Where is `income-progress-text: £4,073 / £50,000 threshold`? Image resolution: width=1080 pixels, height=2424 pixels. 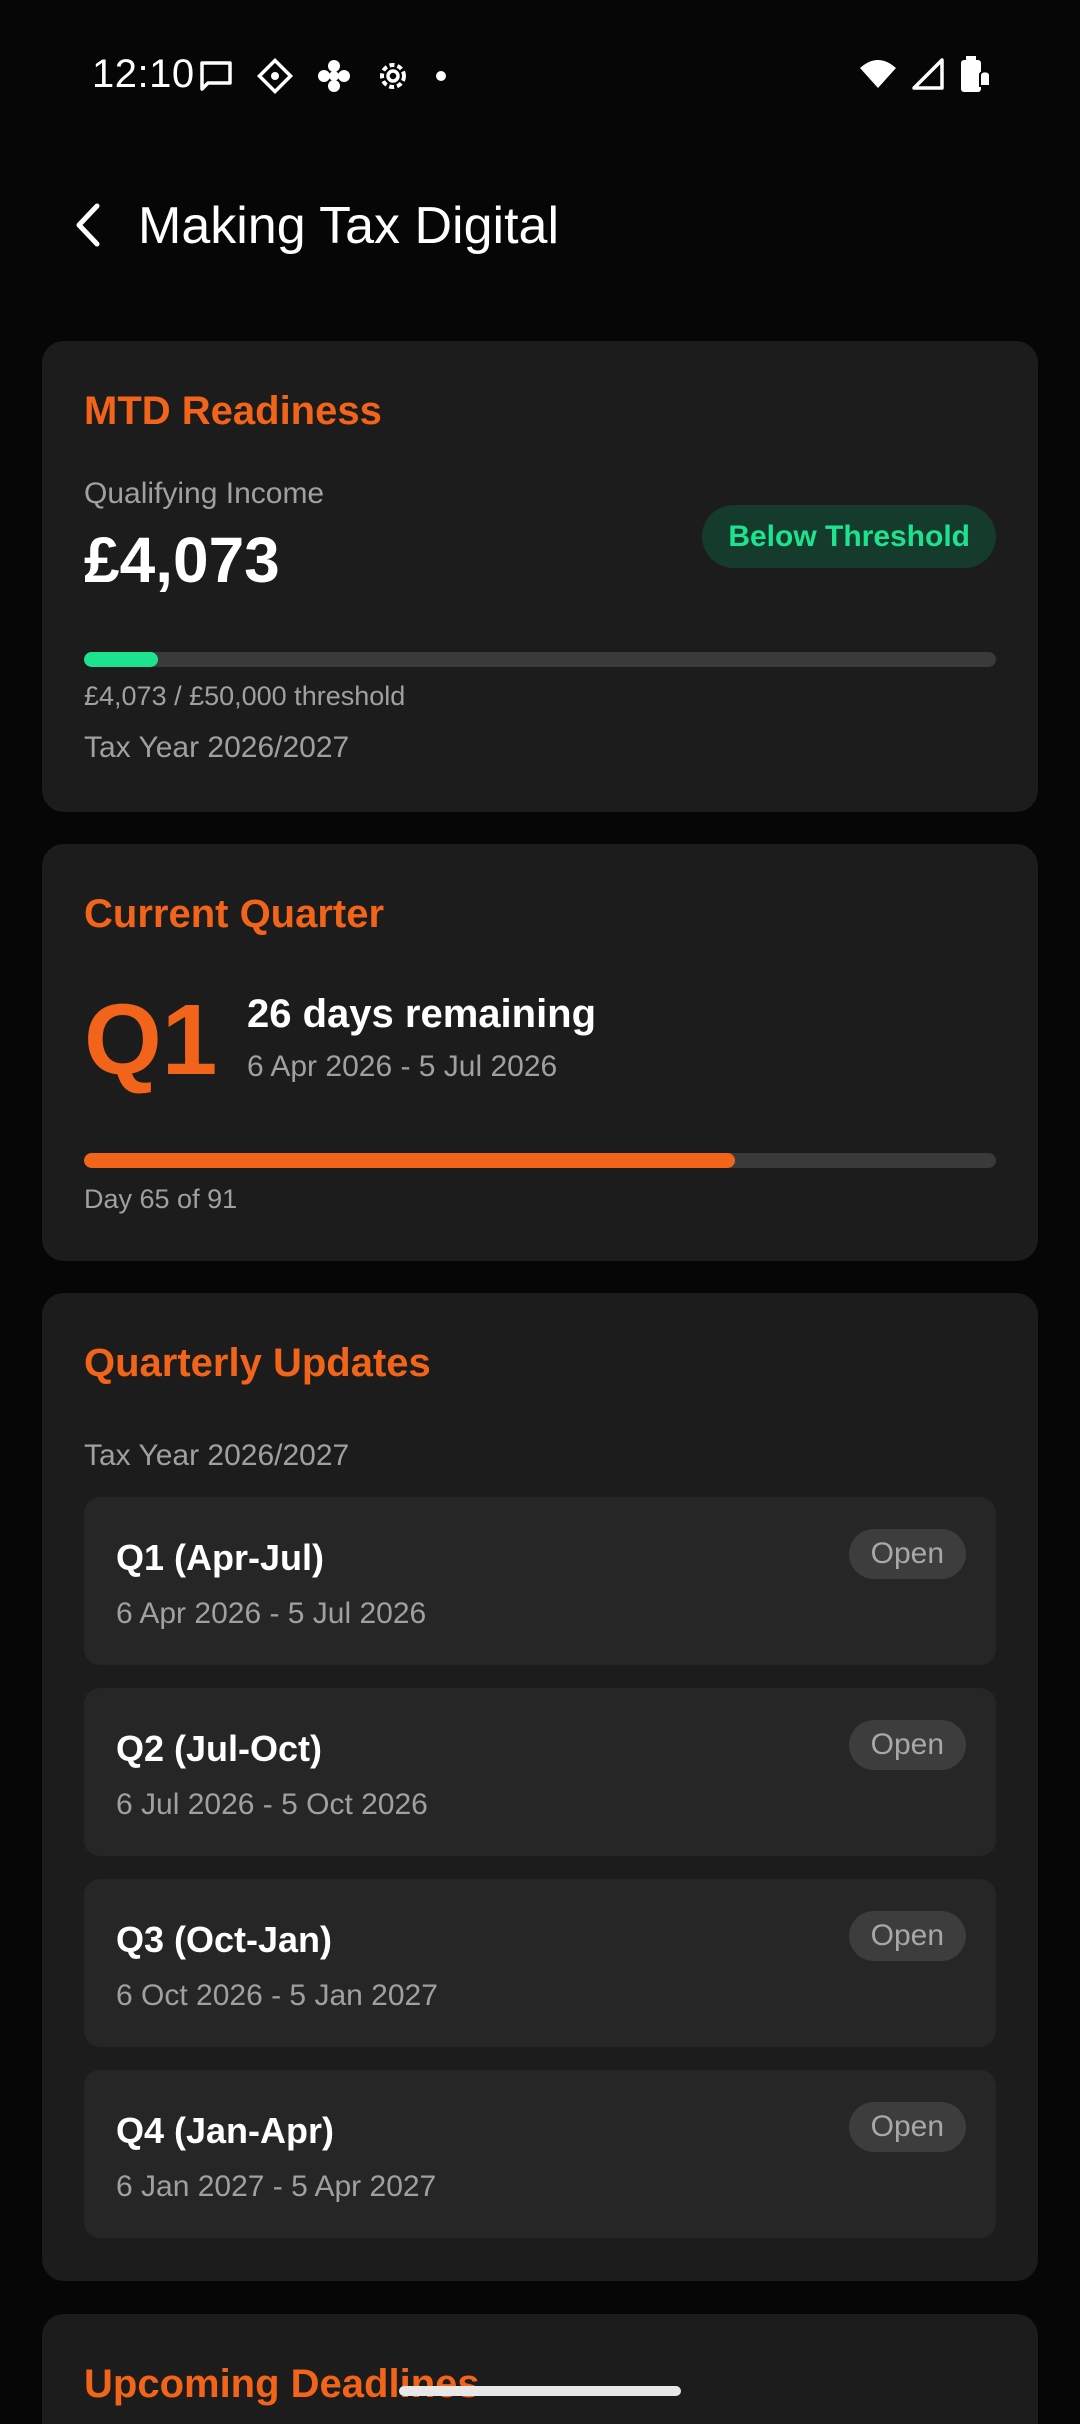
income-progress-text: £4,073 / £50,000 threshold is located at coordinates (245, 696).